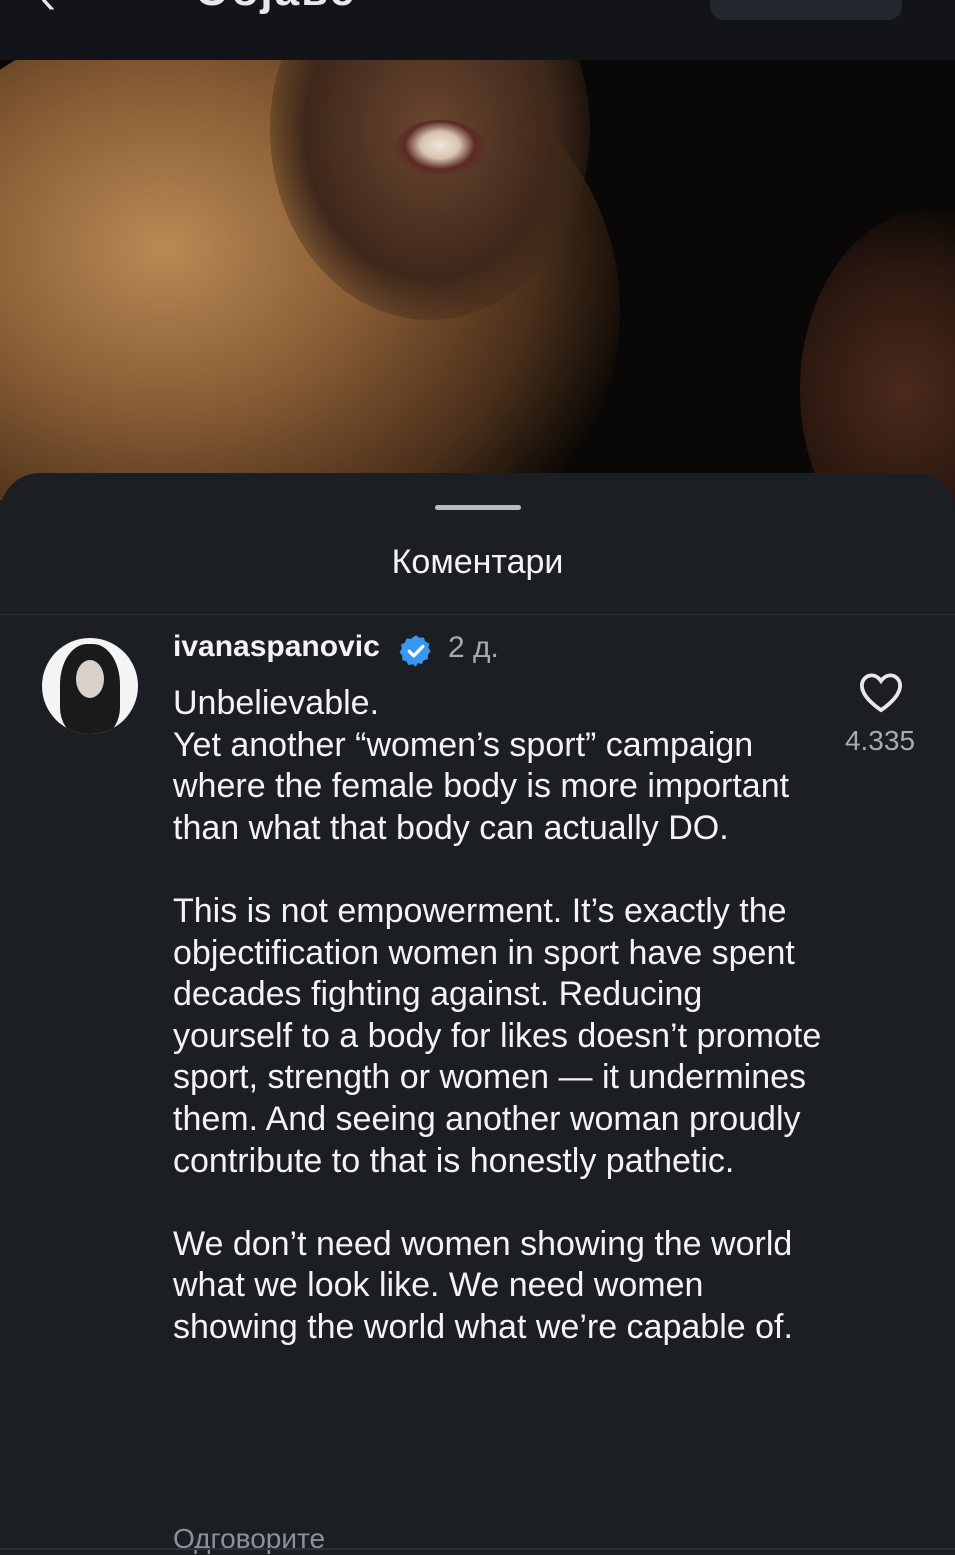  Describe the element at coordinates (880, 740) in the screenshot. I see `like-count: 4.335` at that location.